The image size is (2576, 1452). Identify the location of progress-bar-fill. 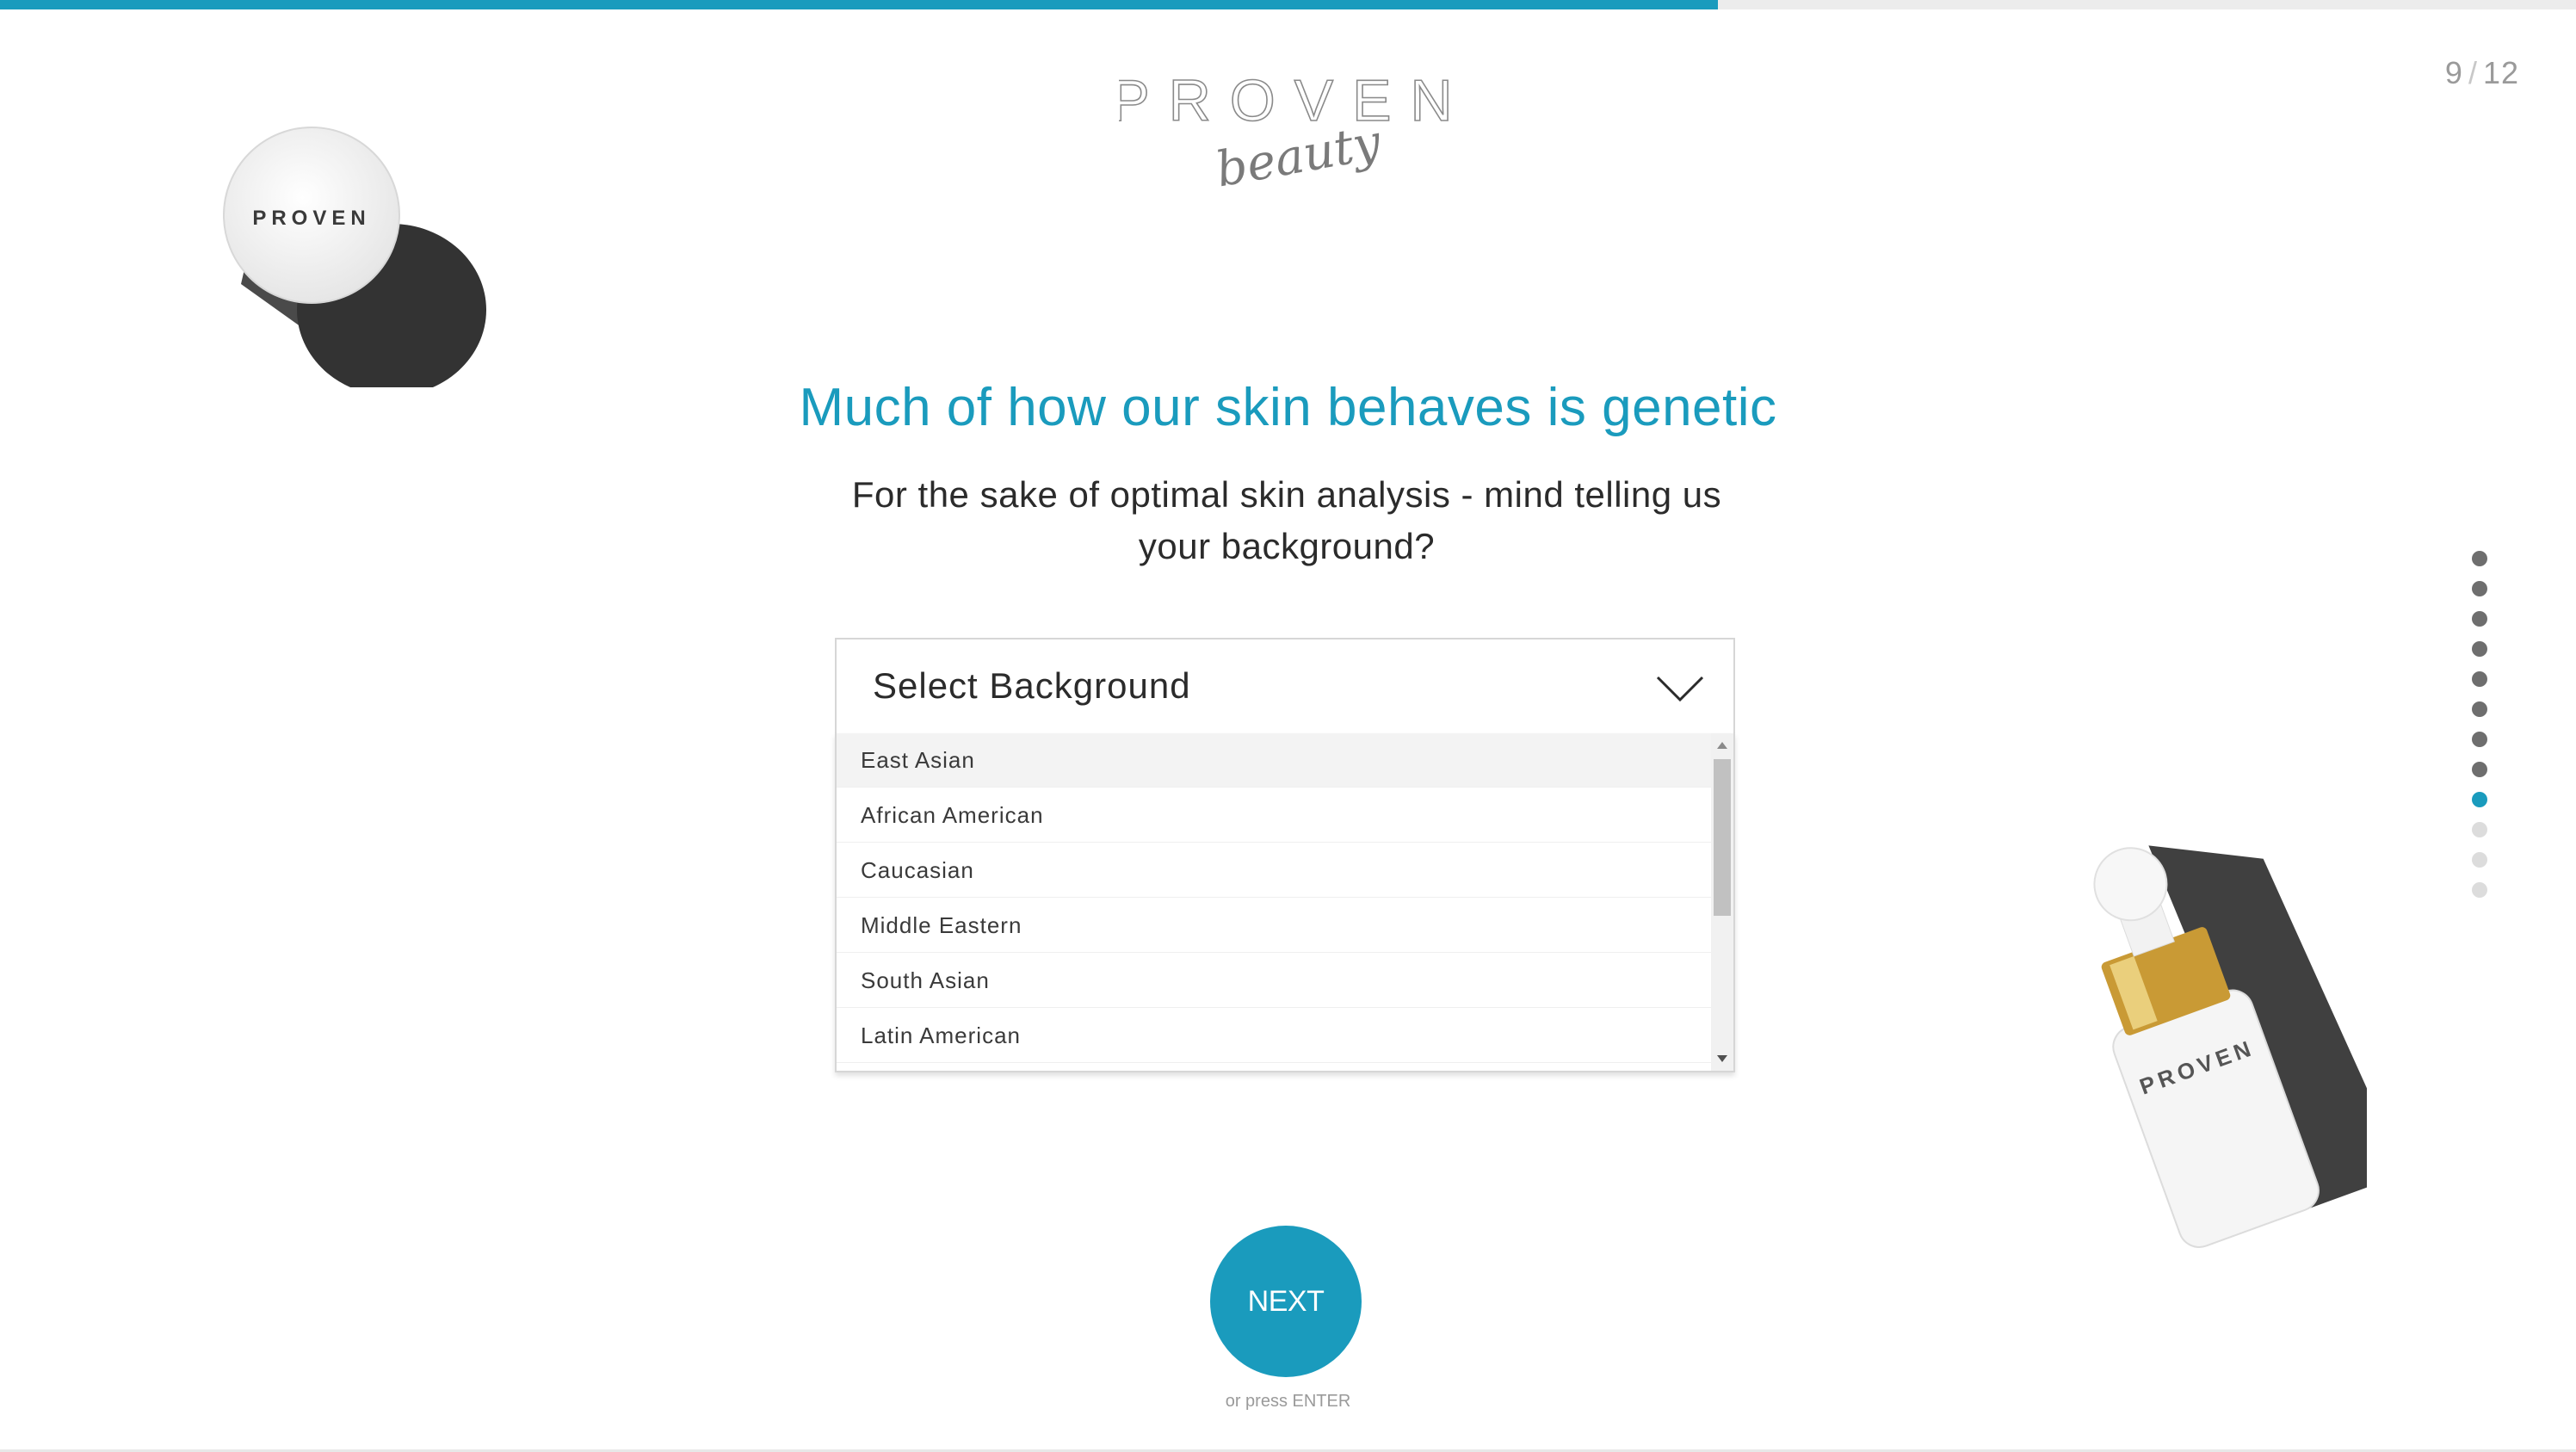
(859, 4).